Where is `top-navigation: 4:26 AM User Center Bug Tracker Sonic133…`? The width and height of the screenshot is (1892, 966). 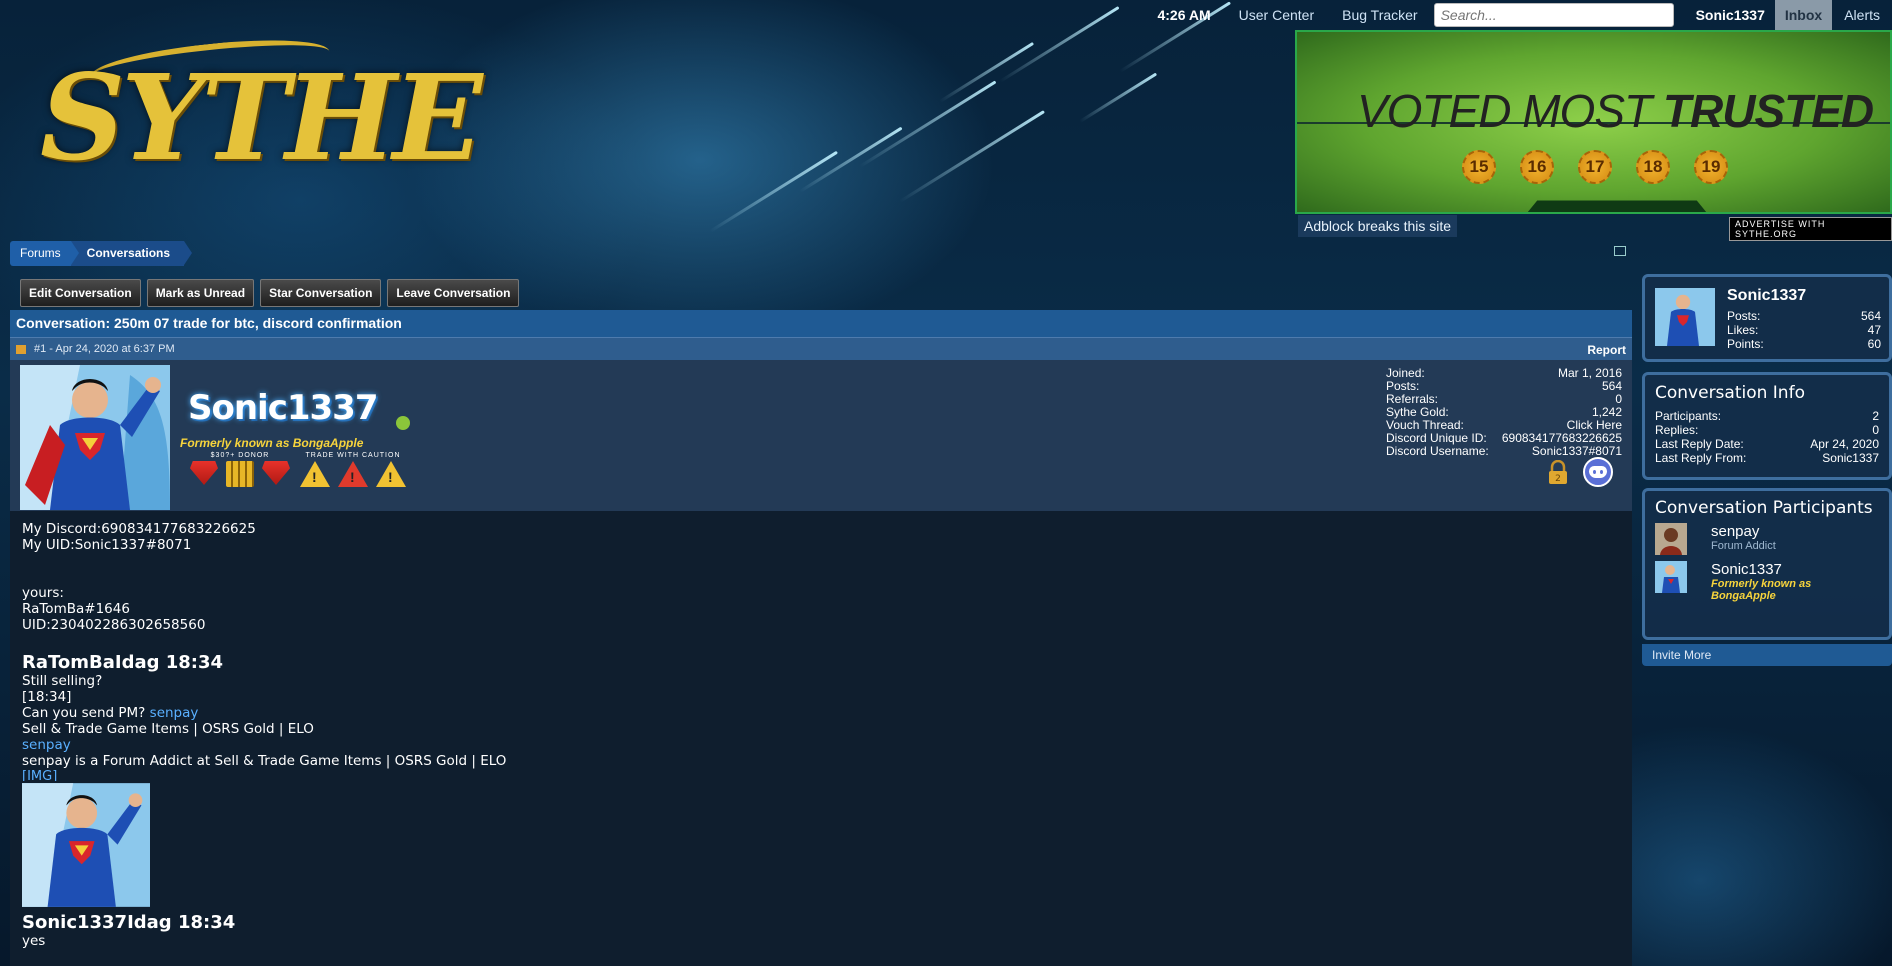
top-navigation: 4:26 AM User Center Bug Tracker Sonic133… is located at coordinates (1517, 15).